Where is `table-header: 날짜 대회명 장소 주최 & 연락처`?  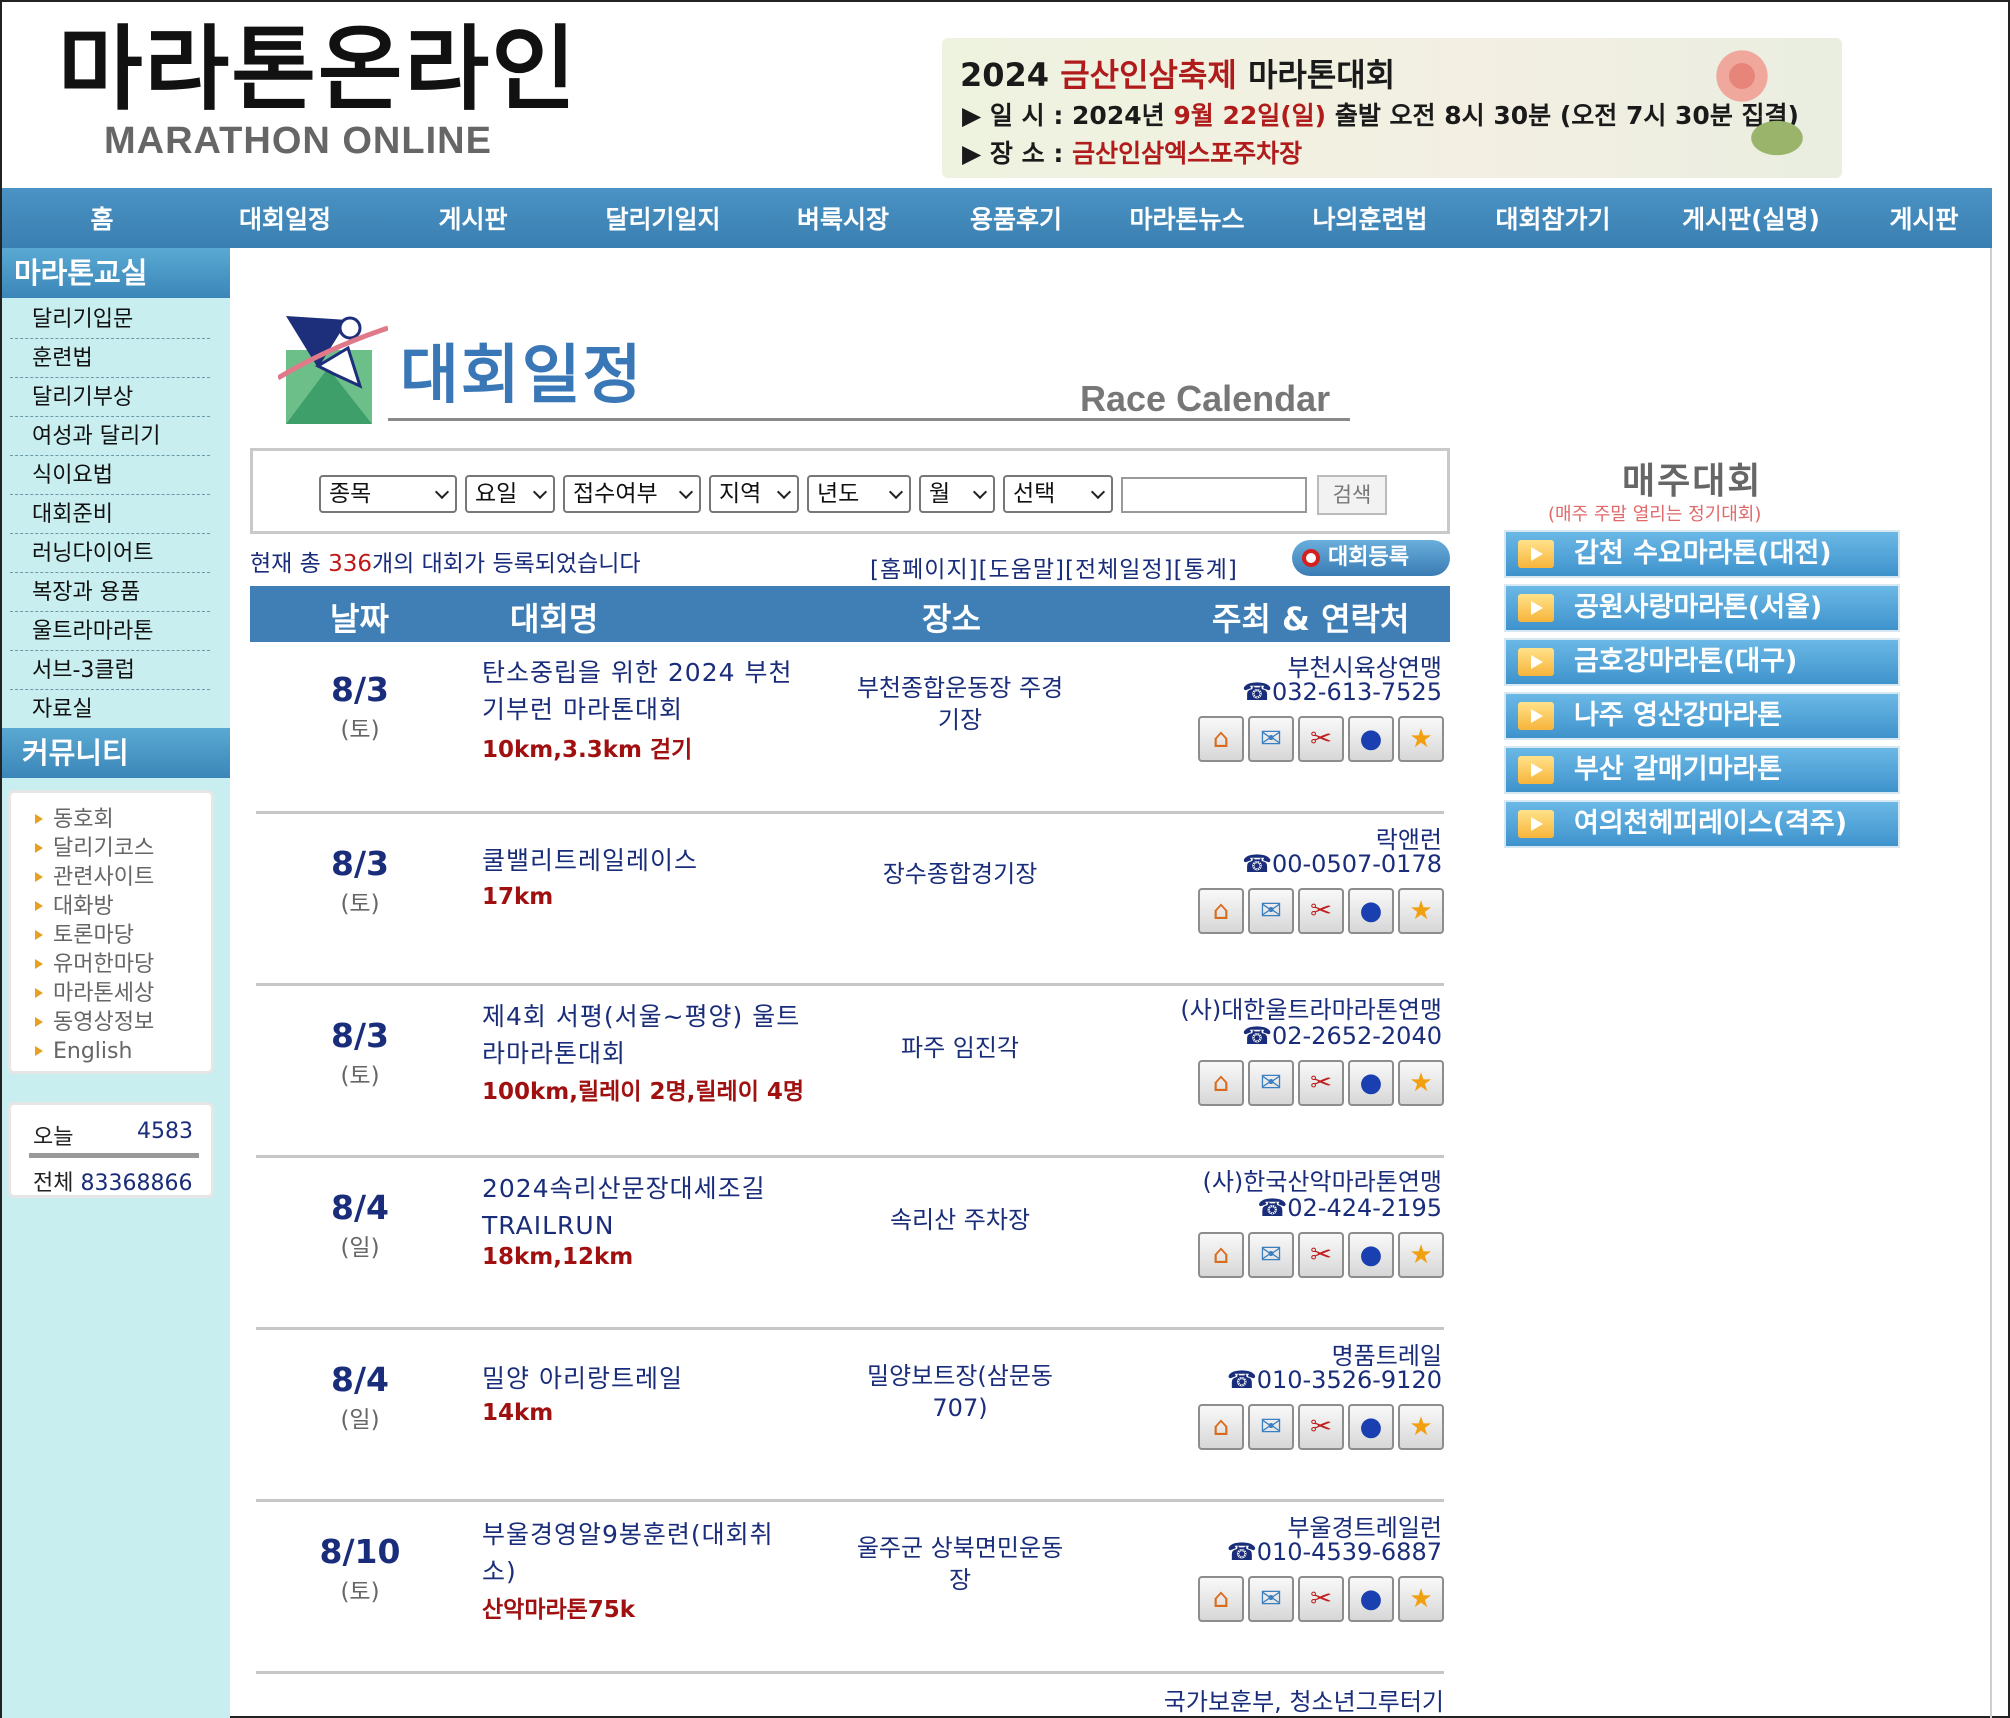 table-header: 날짜 대회명 장소 주최 & 연락처 is located at coordinates (850, 614).